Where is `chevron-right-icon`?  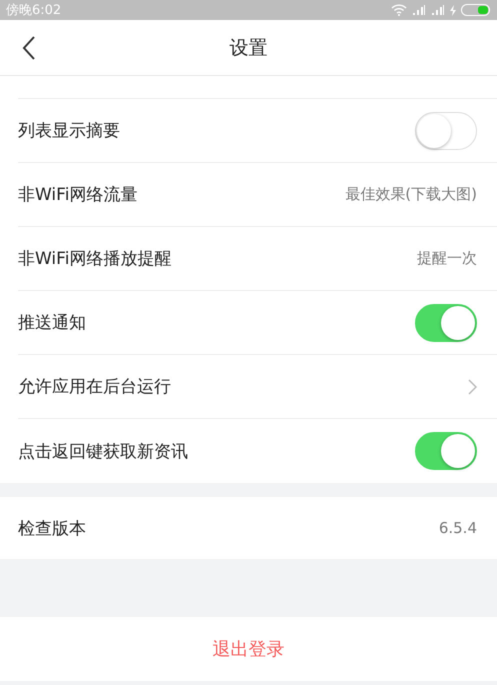 chevron-right-icon is located at coordinates (472, 386).